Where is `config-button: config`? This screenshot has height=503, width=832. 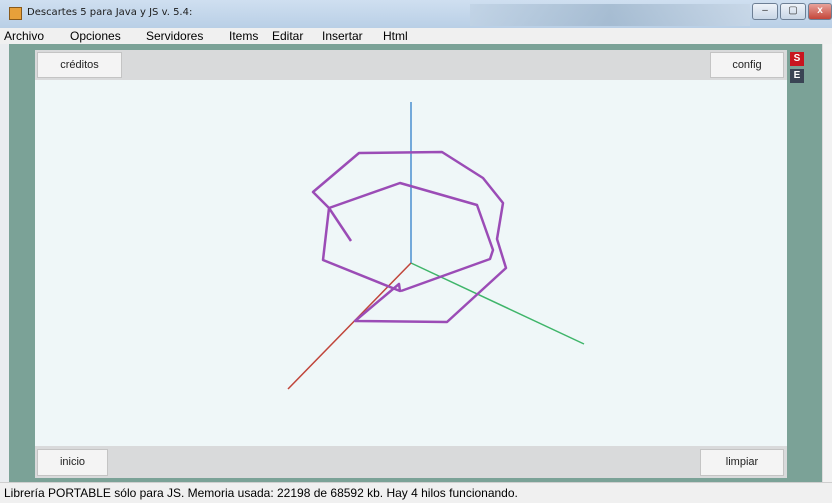
config-button: config is located at coordinates (747, 65).